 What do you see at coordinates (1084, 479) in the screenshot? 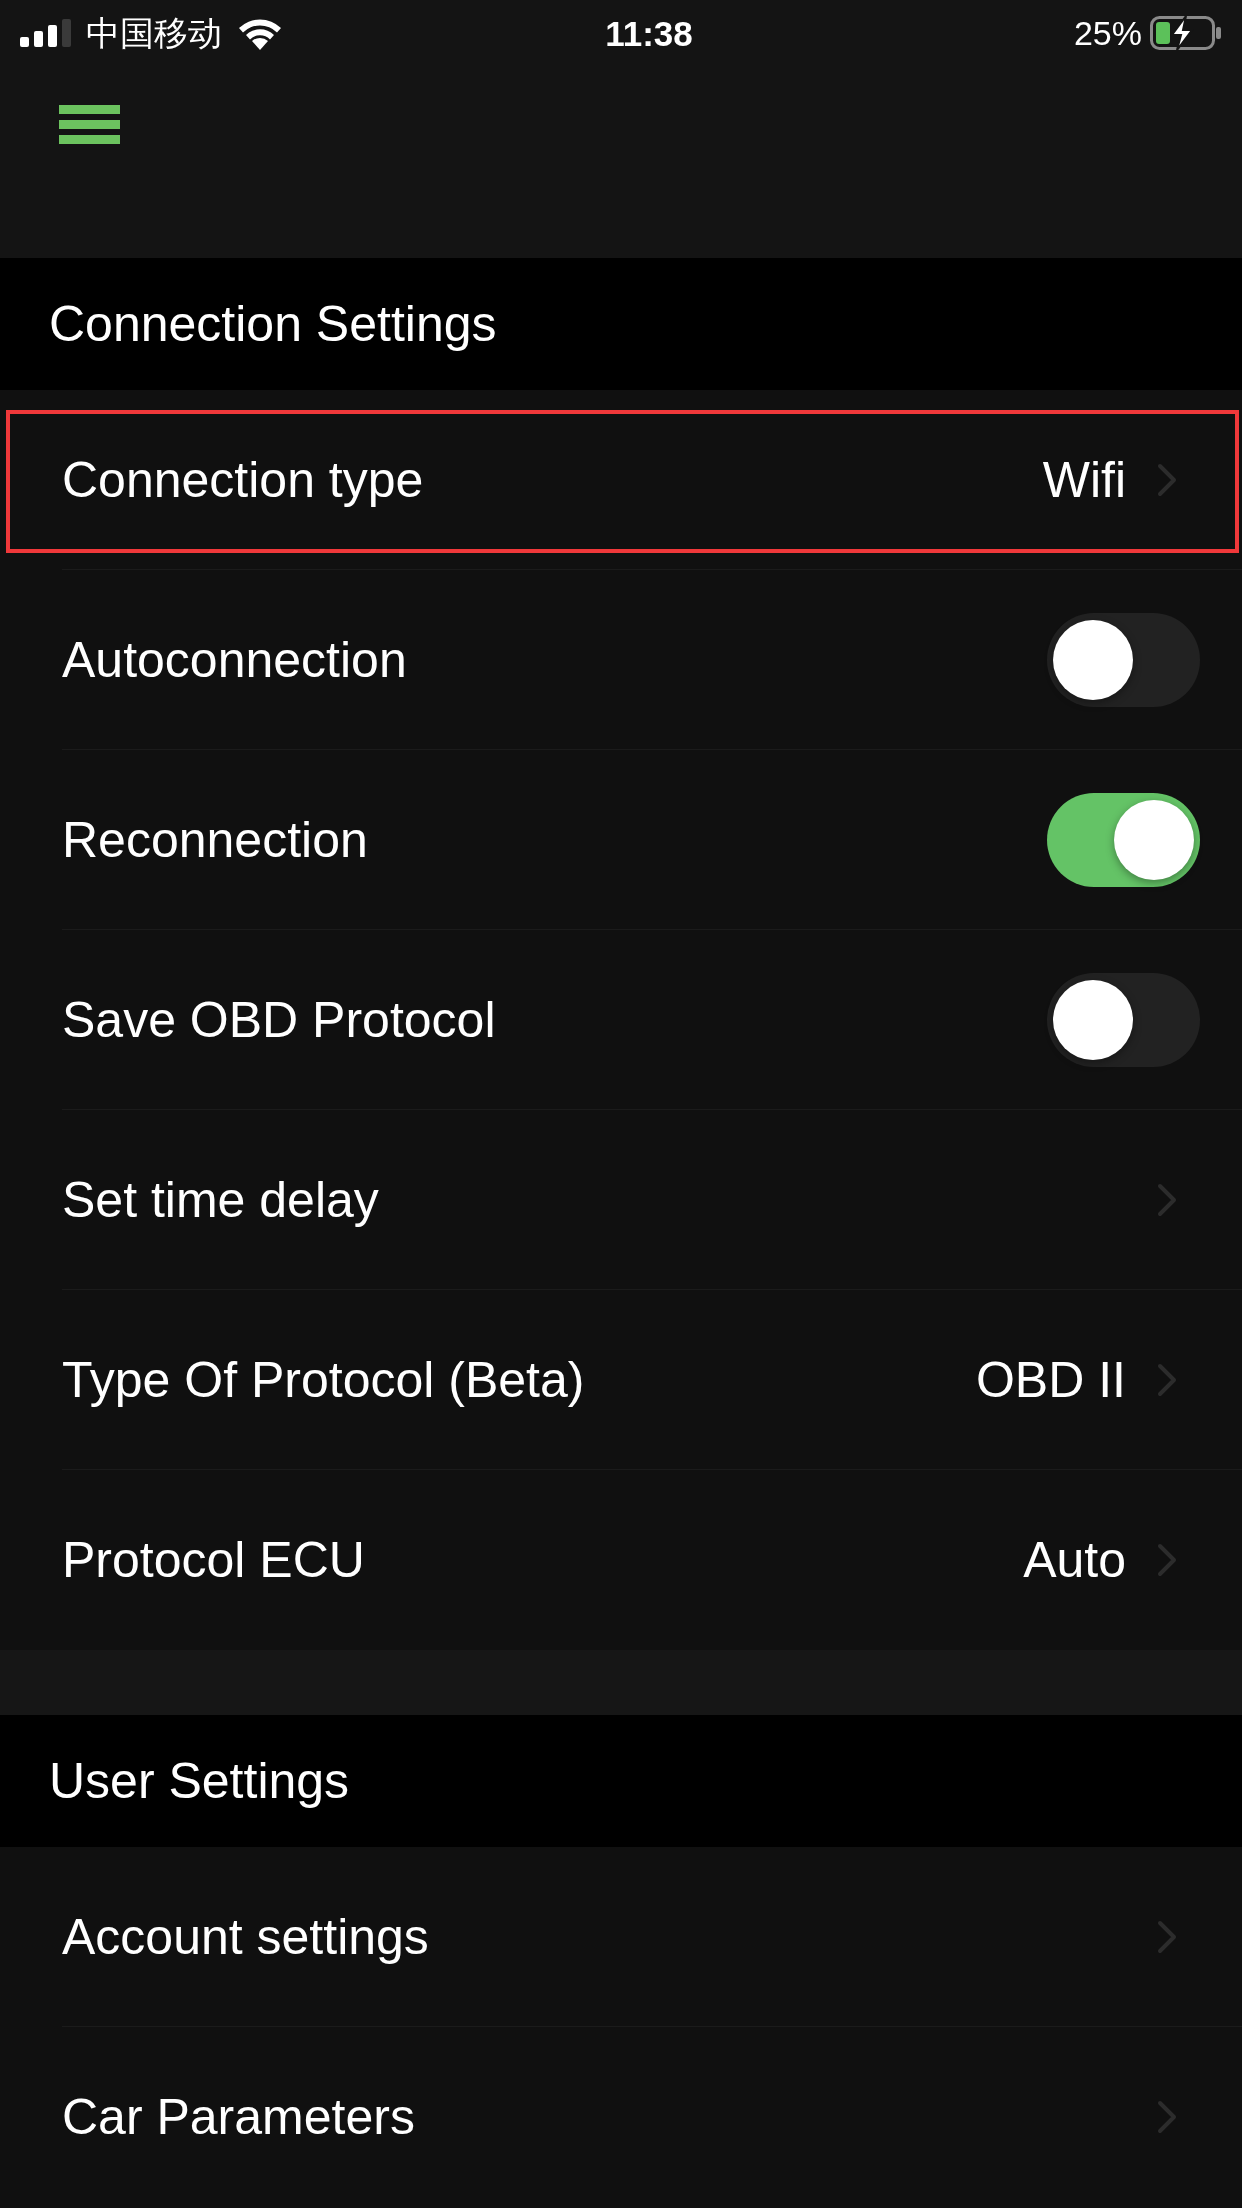
I see `row-value: Wifi` at bounding box center [1084, 479].